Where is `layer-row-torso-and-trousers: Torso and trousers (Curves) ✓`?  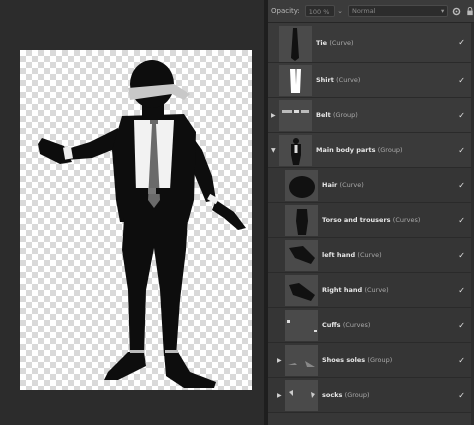
layer-row-torso-and-trousers: Torso and trousers (Curves) ✓ is located at coordinates (371, 220).